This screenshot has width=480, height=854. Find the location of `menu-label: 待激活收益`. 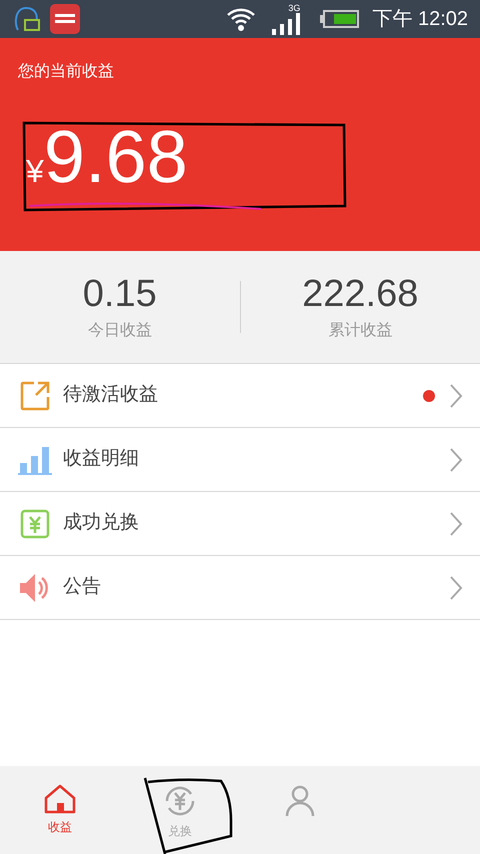

menu-label: 待激活收益 is located at coordinates (111, 395).